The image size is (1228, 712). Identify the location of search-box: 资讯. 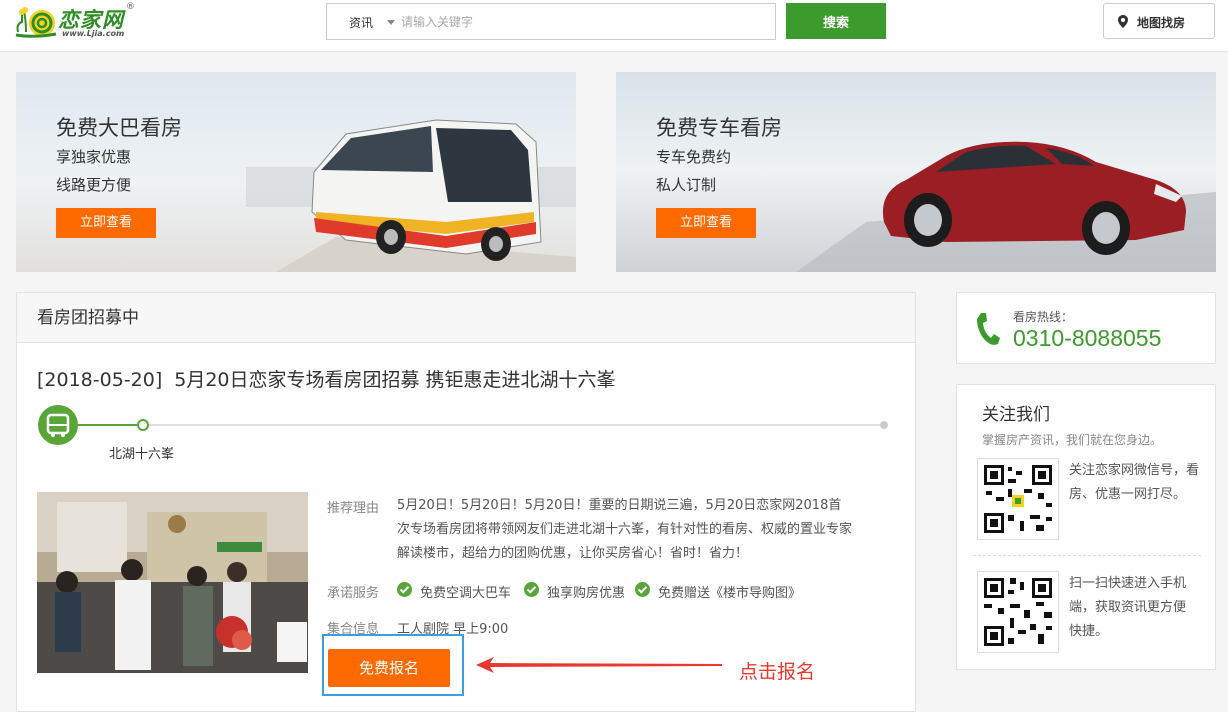
(551, 21).